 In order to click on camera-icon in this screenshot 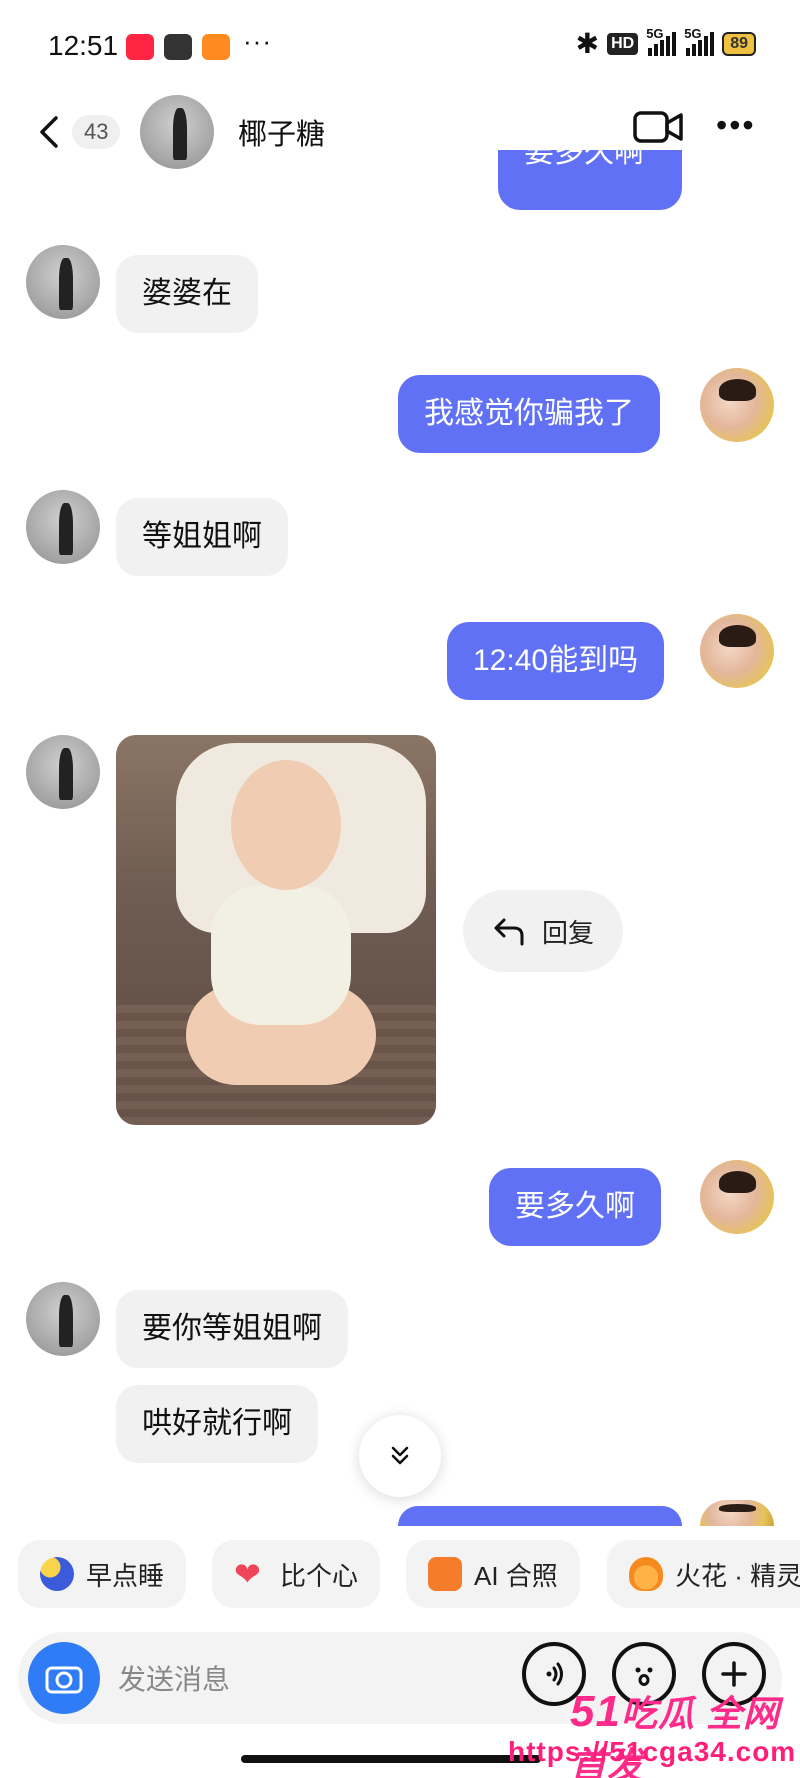, I will do `click(64, 1680)`.